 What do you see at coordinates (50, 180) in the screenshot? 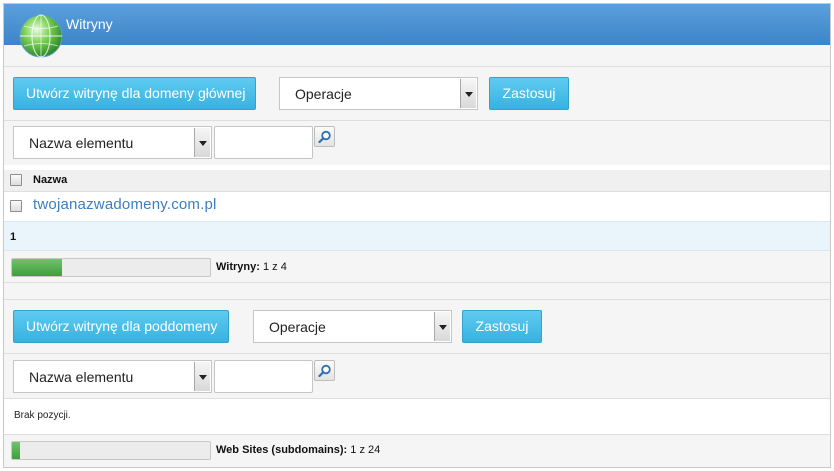
I see `column-header-name: Nazwa` at bounding box center [50, 180].